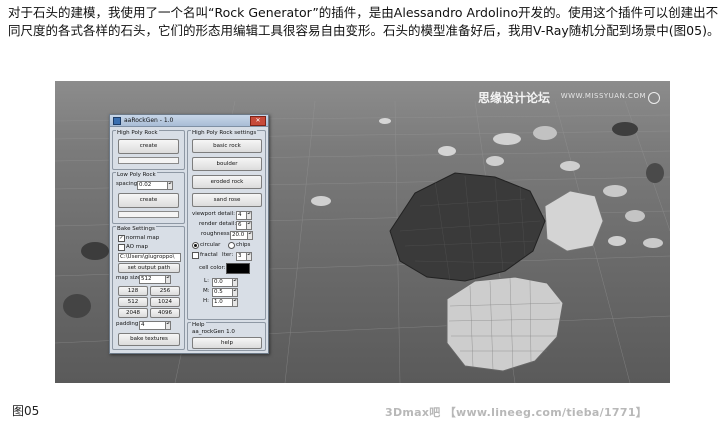  What do you see at coordinates (250, 235) in the screenshot?
I see `roughness-spinner-icon: ▴▾` at bounding box center [250, 235].